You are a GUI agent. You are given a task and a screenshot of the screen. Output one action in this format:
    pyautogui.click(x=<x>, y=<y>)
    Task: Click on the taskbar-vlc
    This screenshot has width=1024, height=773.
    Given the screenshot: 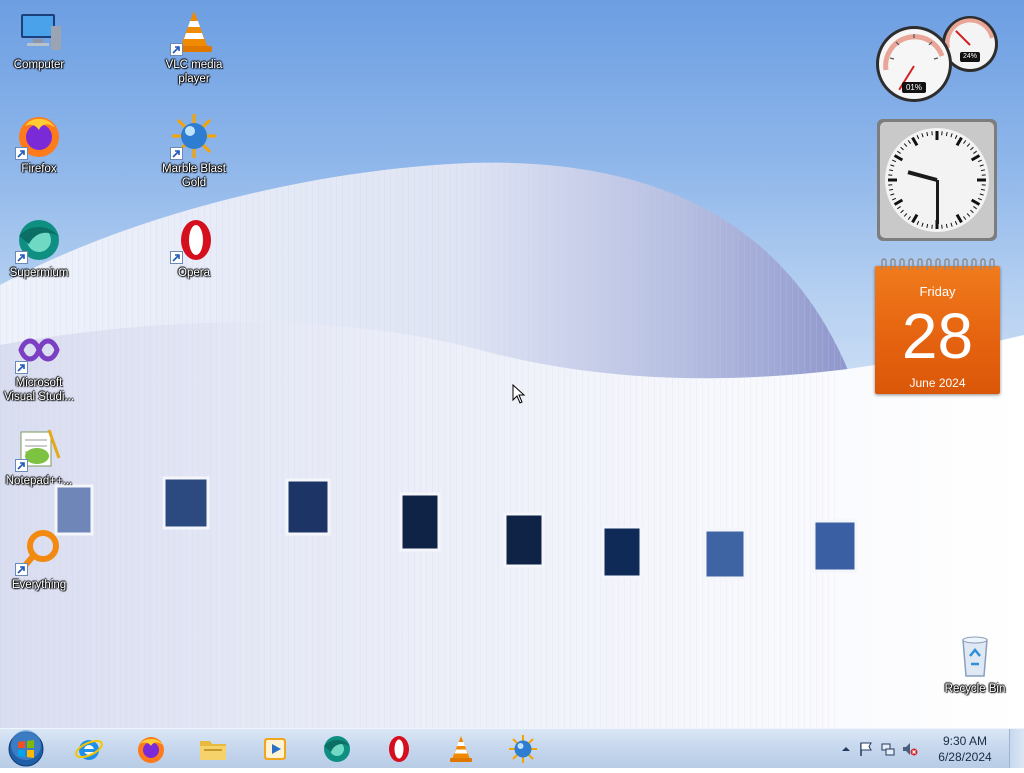 What is the action you would take?
    pyautogui.click(x=461, y=749)
    